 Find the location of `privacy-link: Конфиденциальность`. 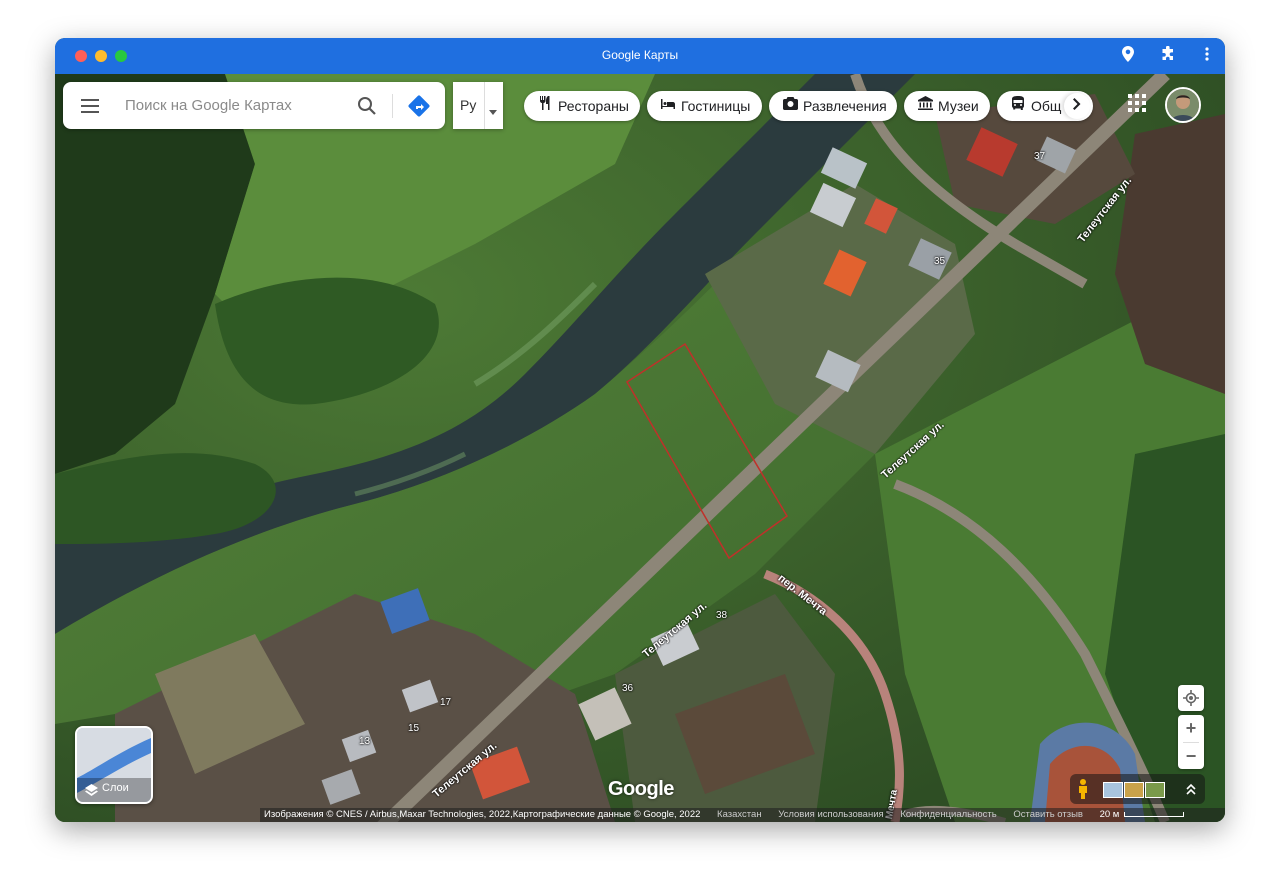

privacy-link: Конфиденциальность is located at coordinates (948, 814).